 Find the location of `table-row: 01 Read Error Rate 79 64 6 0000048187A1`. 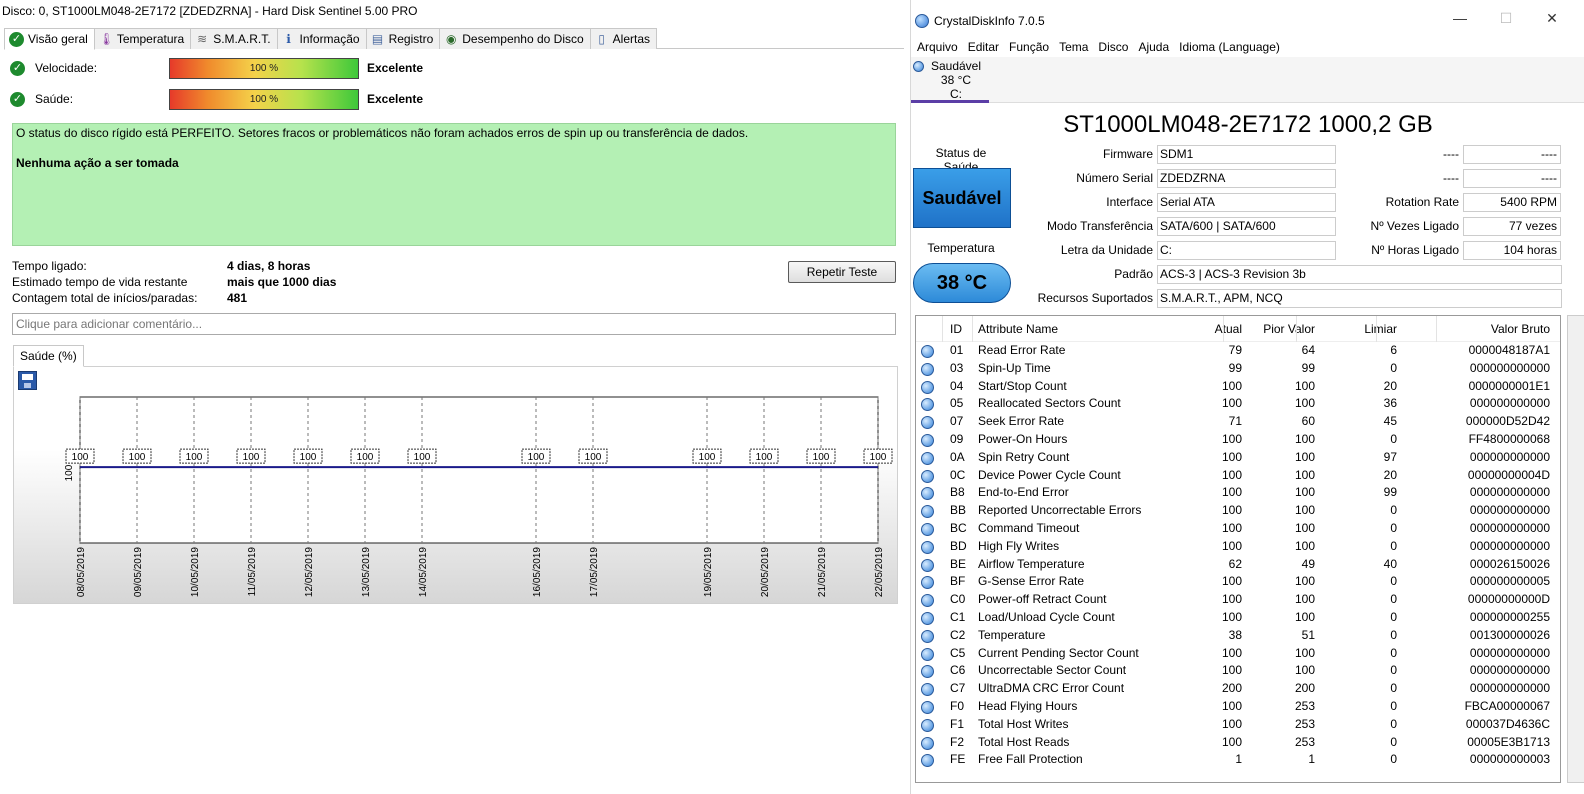

table-row: 01 Read Error Rate 79 64 6 0000048187A1 is located at coordinates (1238, 351).